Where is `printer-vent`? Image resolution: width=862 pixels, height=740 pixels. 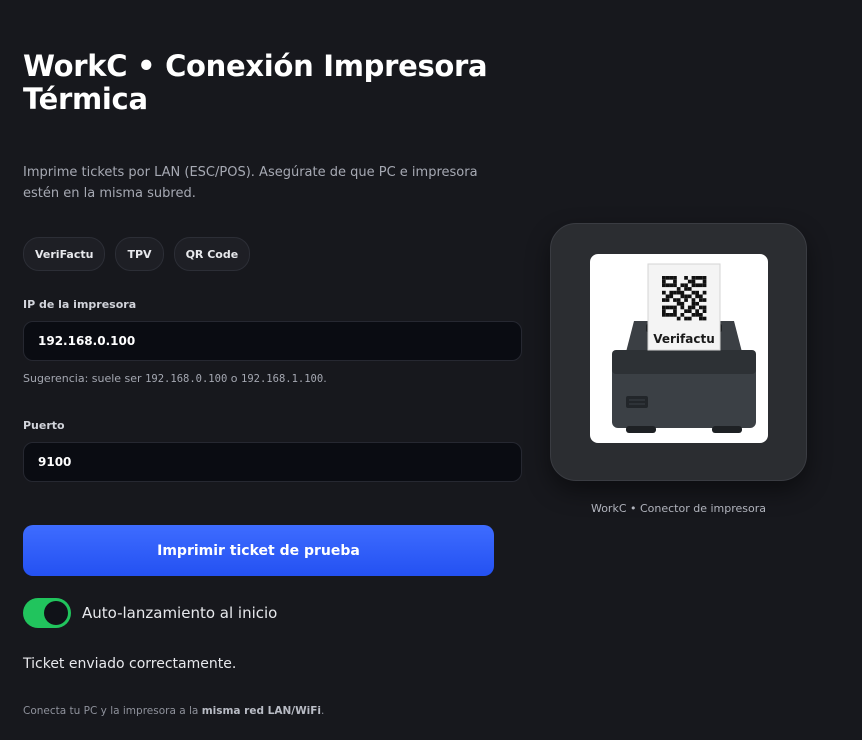 printer-vent is located at coordinates (637, 402).